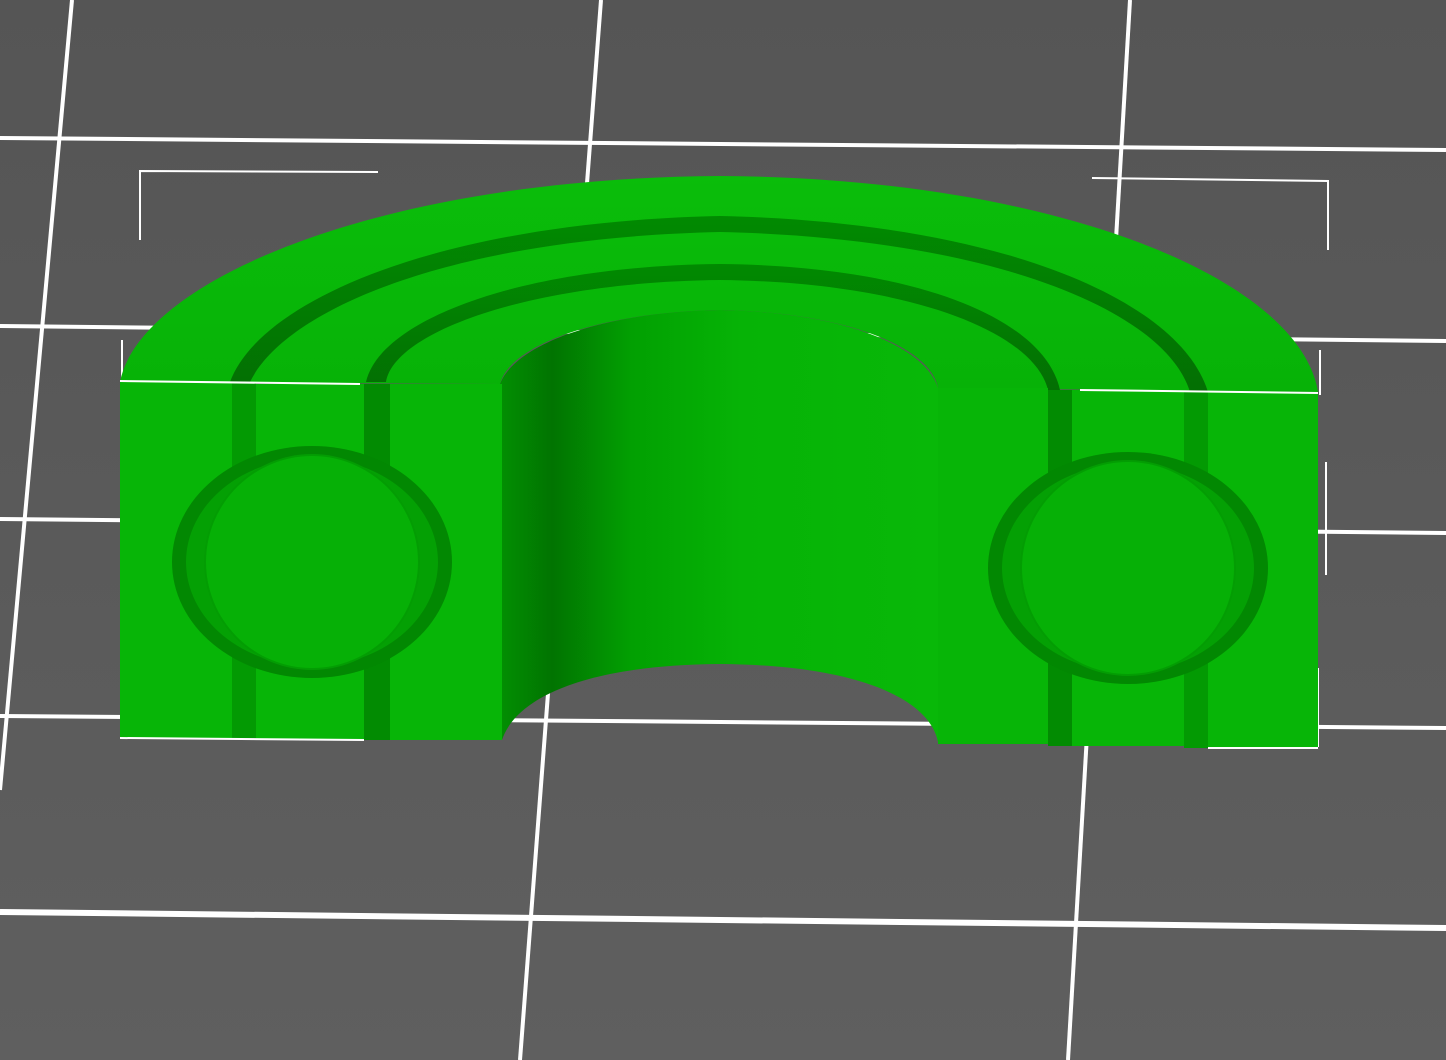  What do you see at coordinates (1128, 568) in the screenshot?
I see `right-ball-front` at bounding box center [1128, 568].